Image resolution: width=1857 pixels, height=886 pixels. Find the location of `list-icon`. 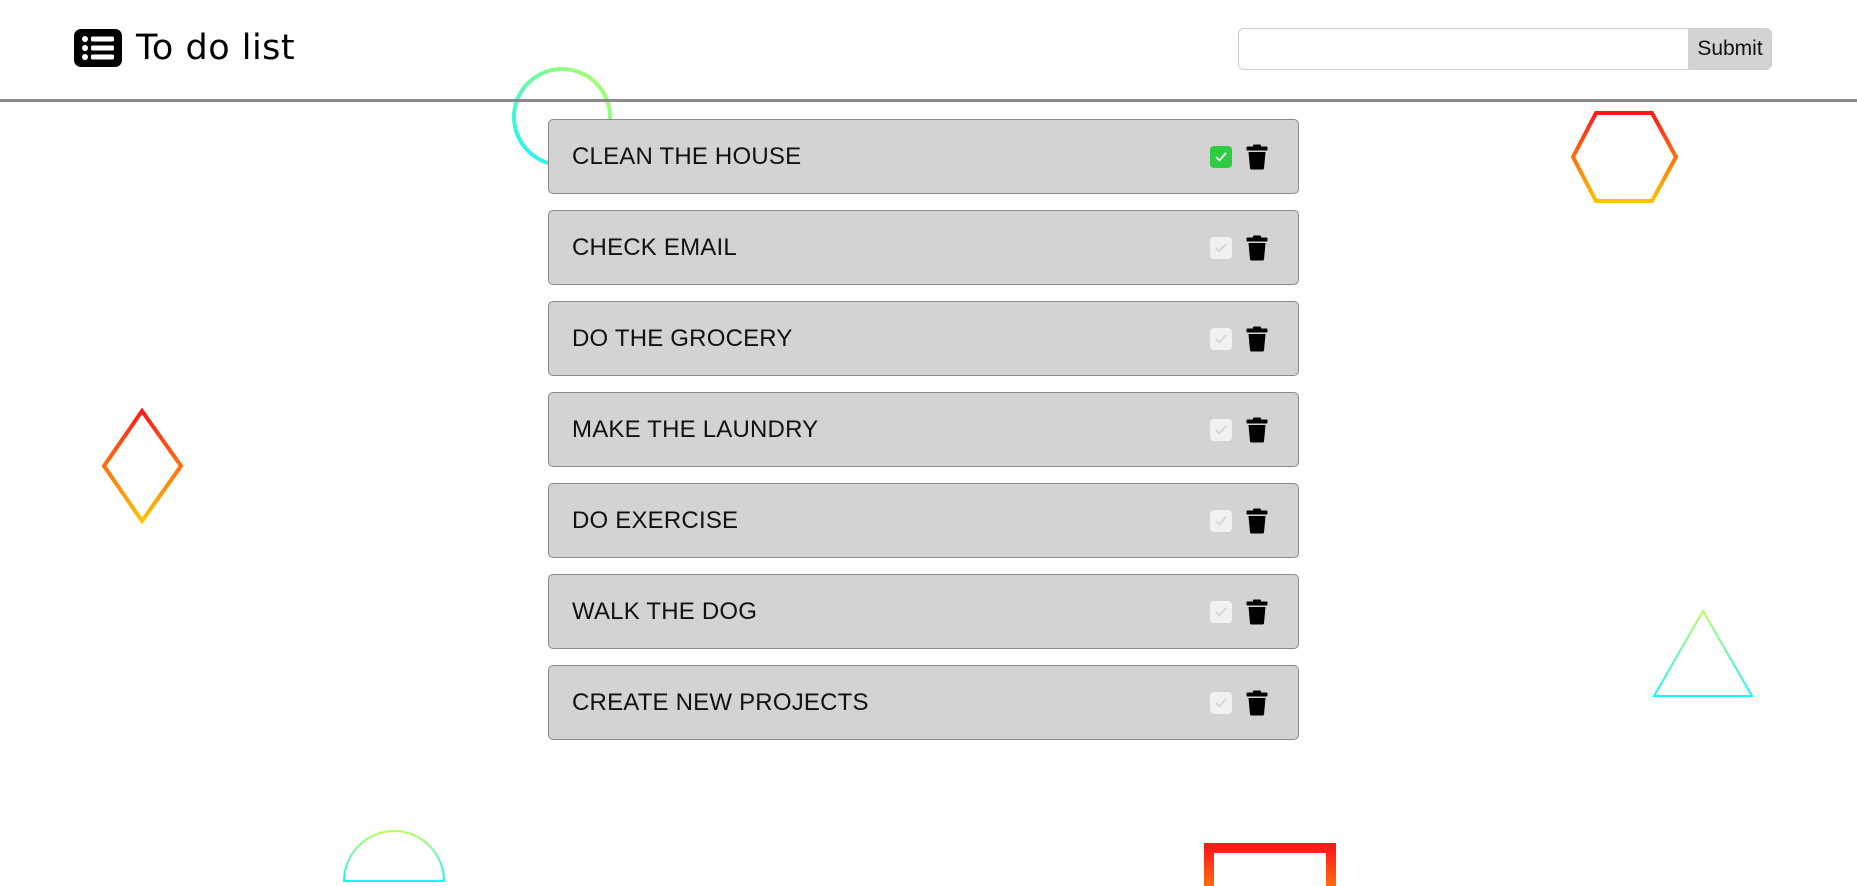

list-icon is located at coordinates (98, 48).